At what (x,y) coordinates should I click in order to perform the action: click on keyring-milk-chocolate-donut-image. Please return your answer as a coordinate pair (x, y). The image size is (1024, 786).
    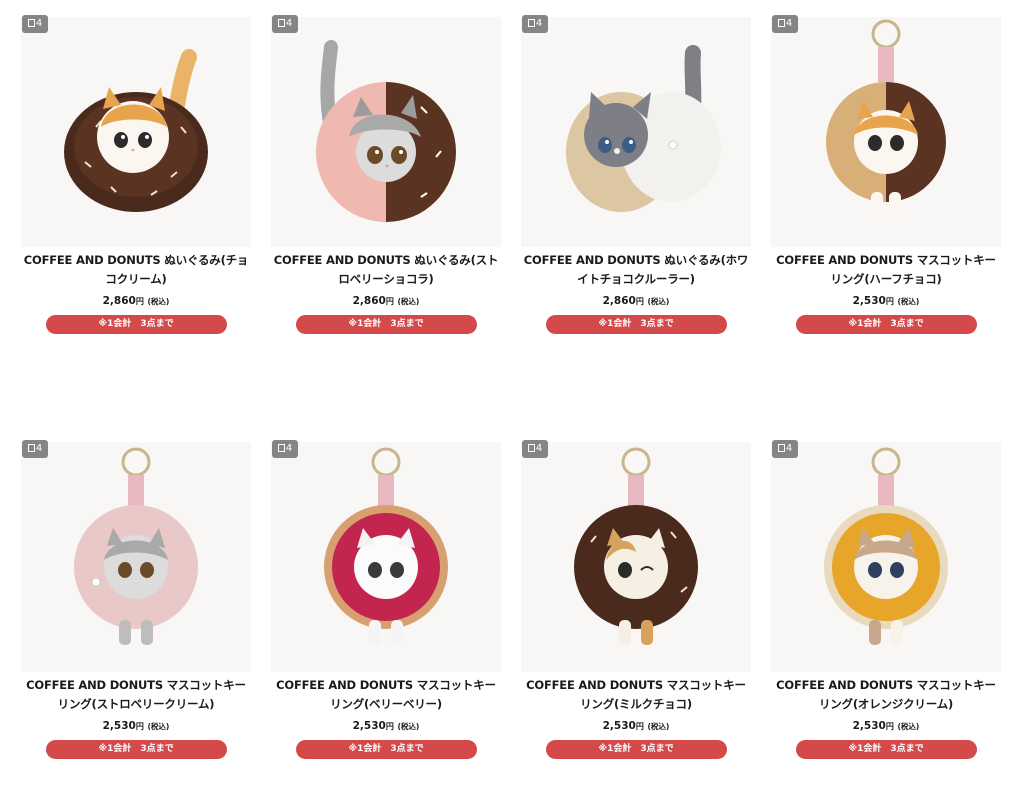
    Looking at the image, I should click on (636, 546).